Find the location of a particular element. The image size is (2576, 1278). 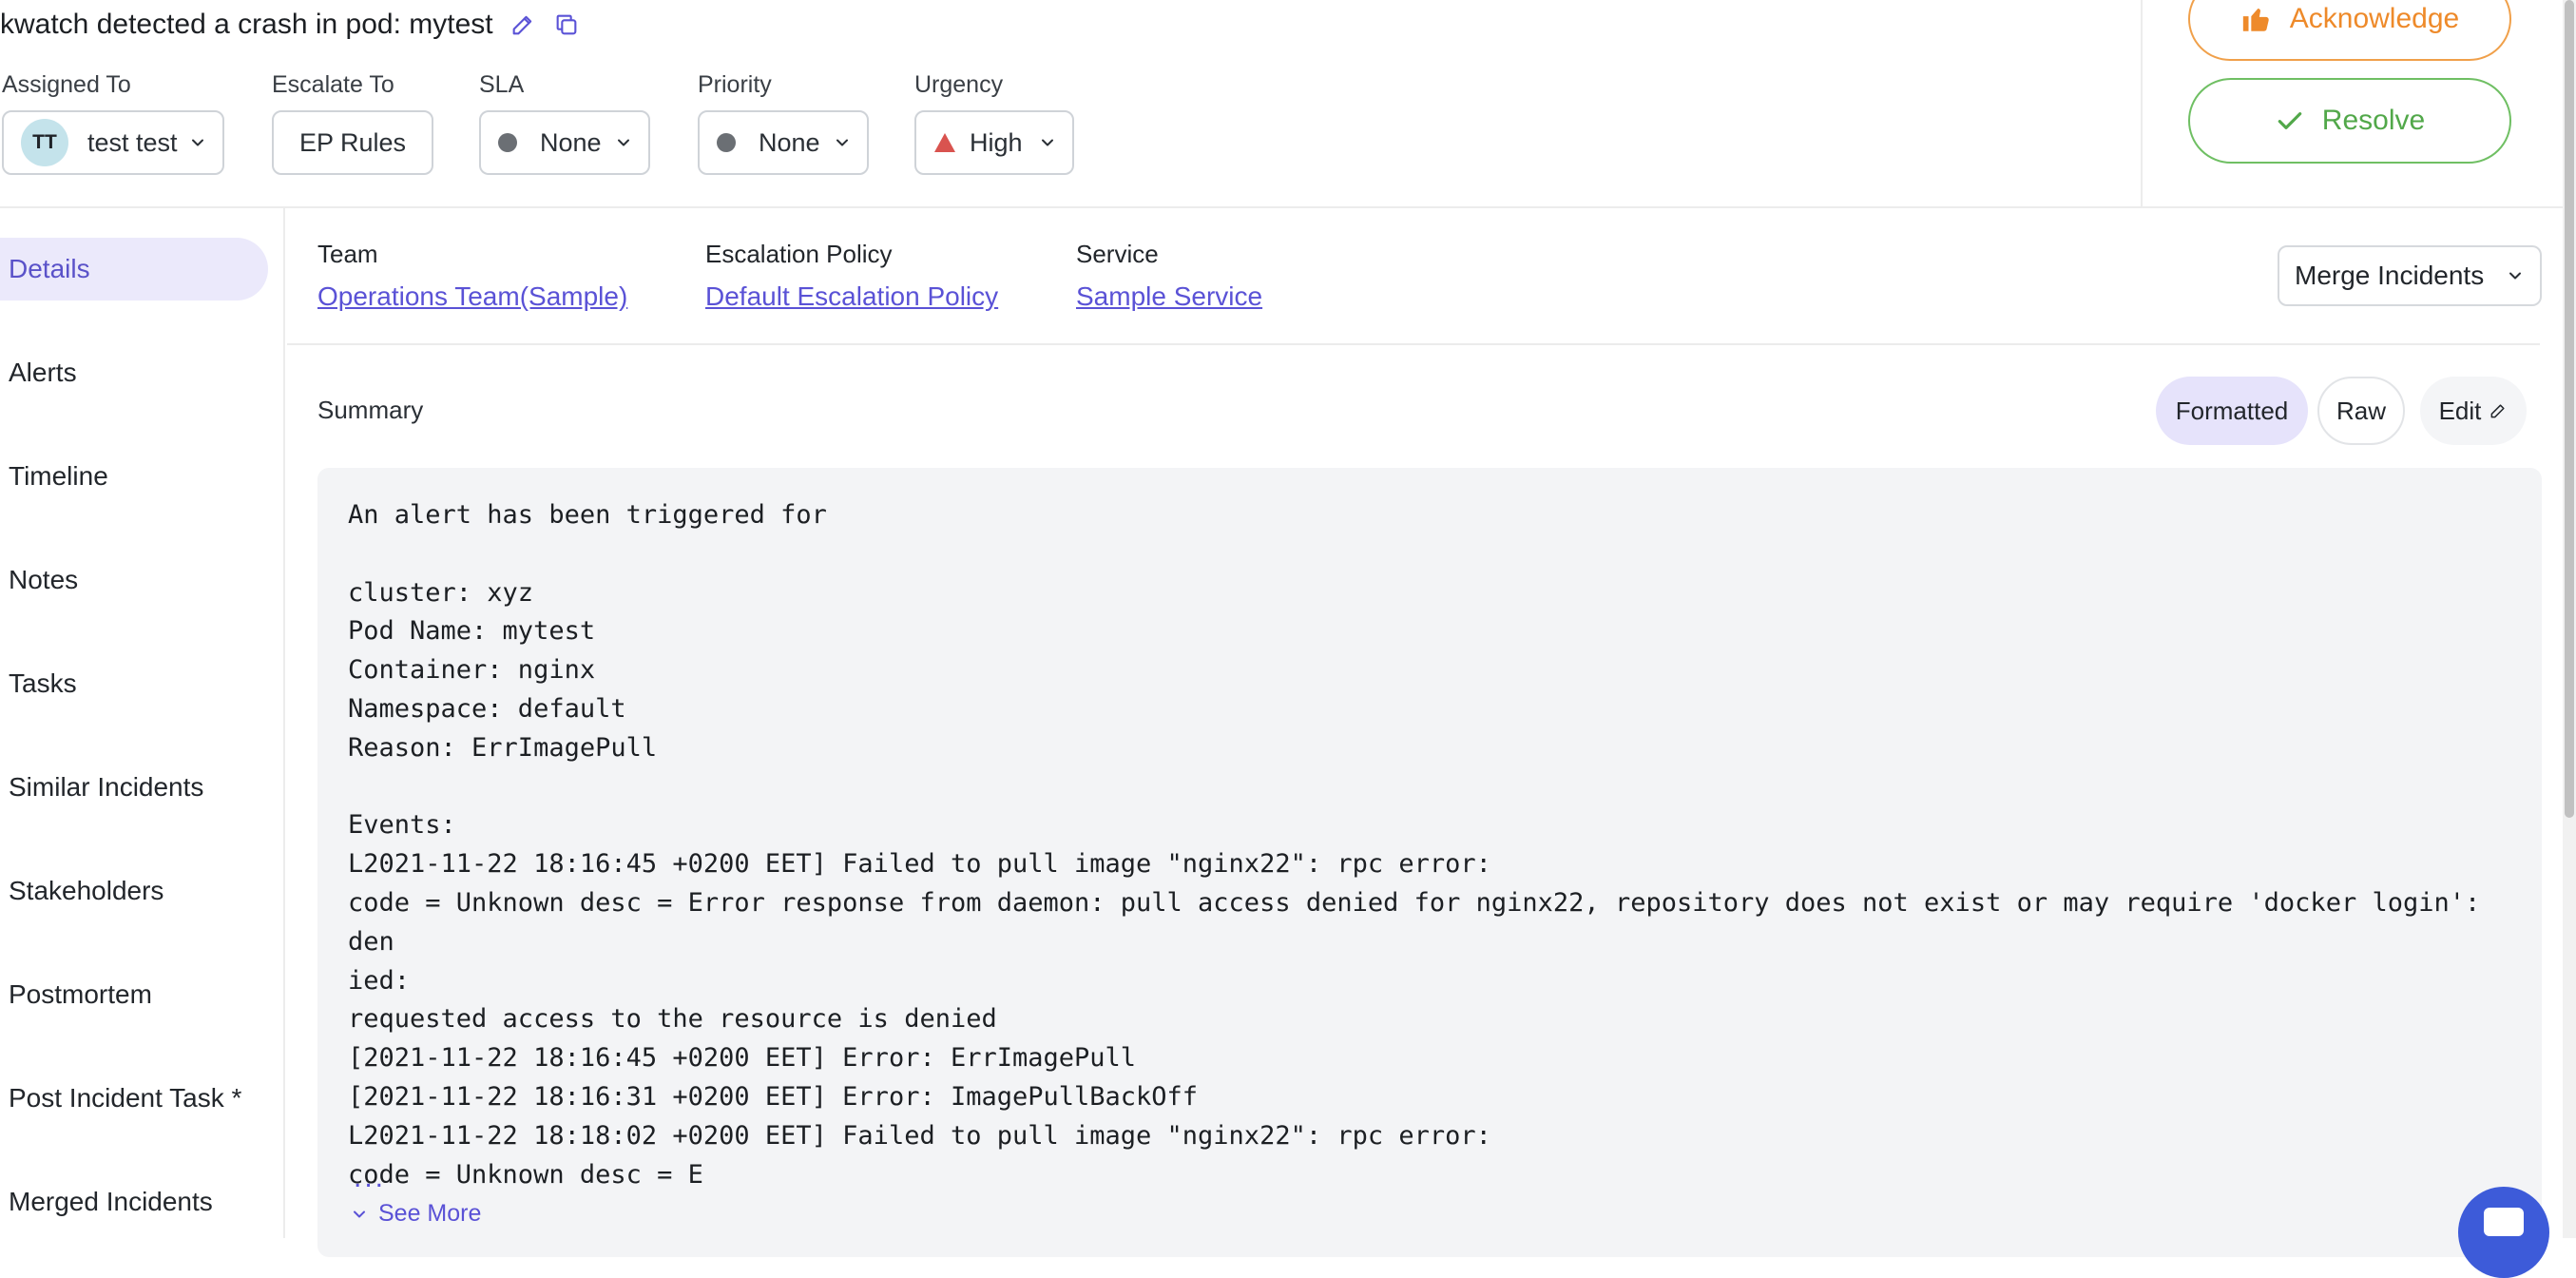

sidebar-item-stakeholders: Stakeholders is located at coordinates (134, 891).